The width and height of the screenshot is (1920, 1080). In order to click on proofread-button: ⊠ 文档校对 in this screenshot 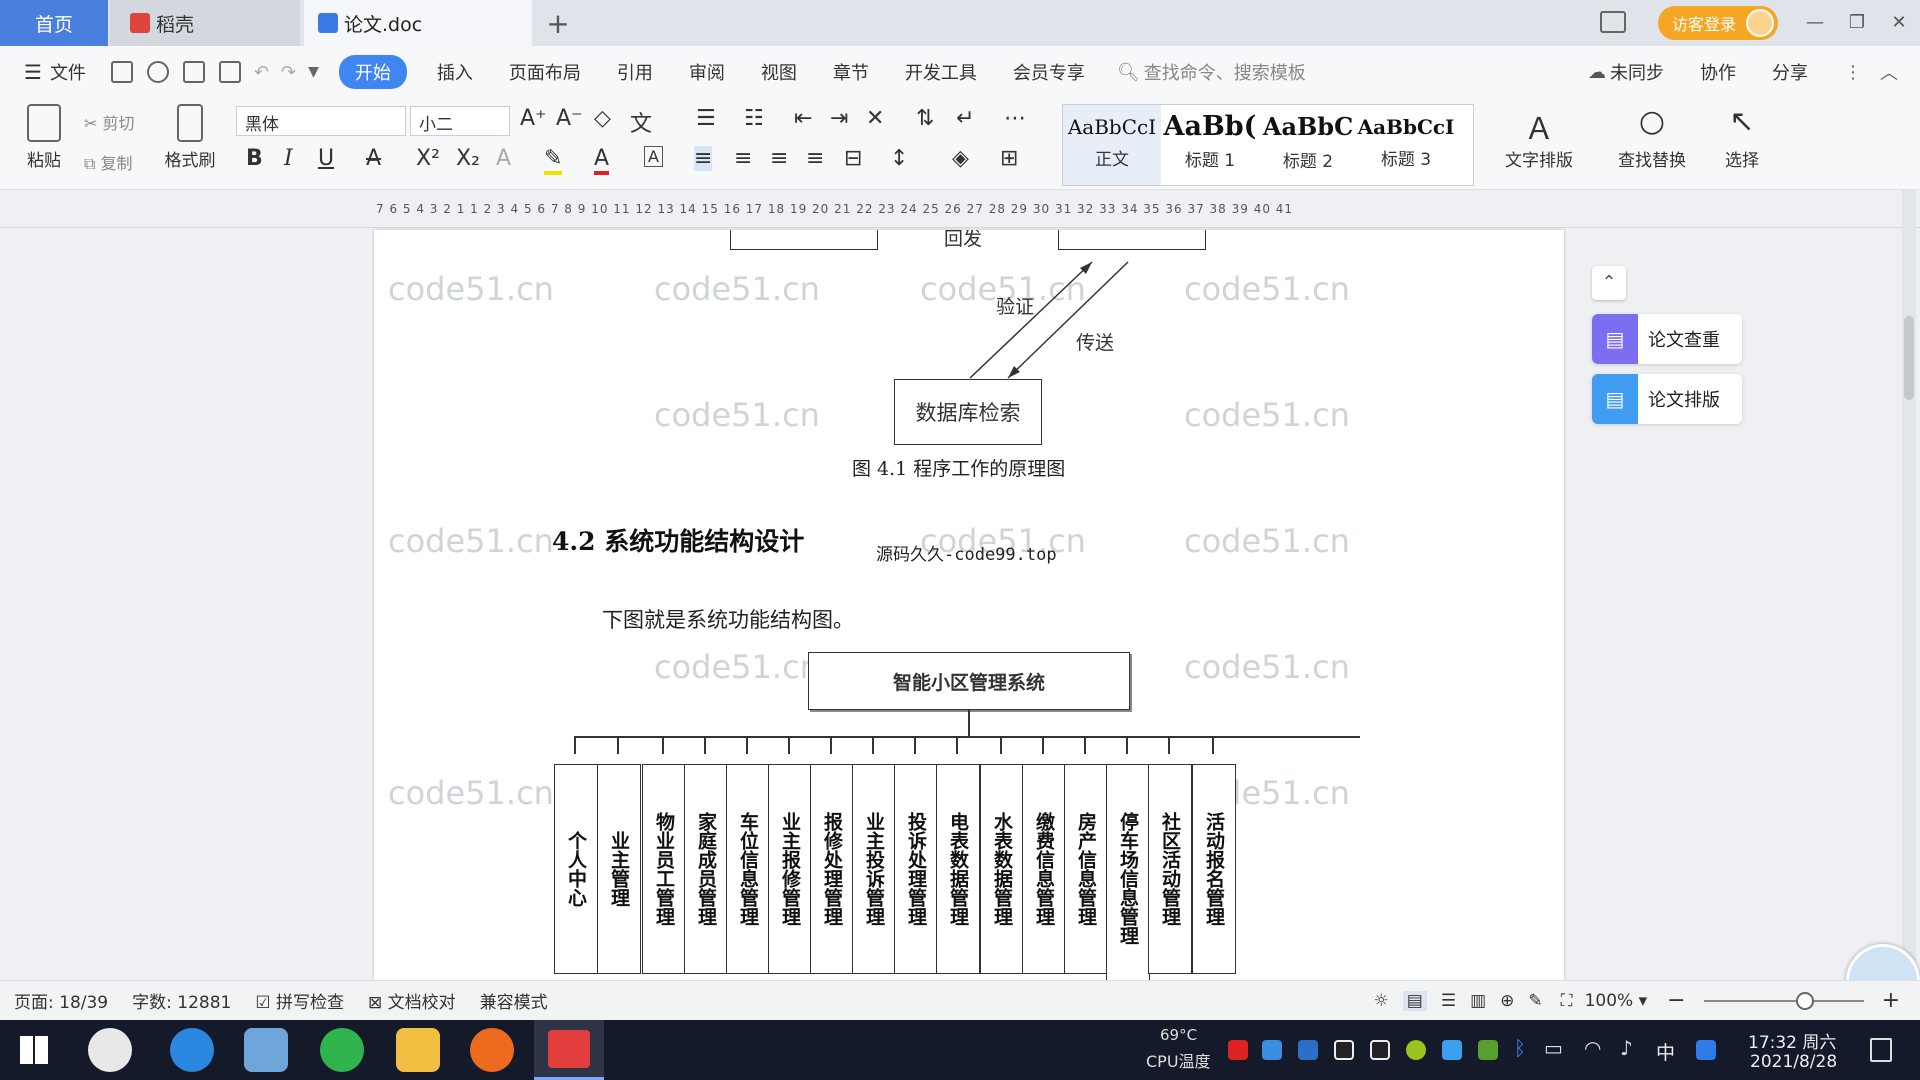, I will do `click(412, 1000)`.